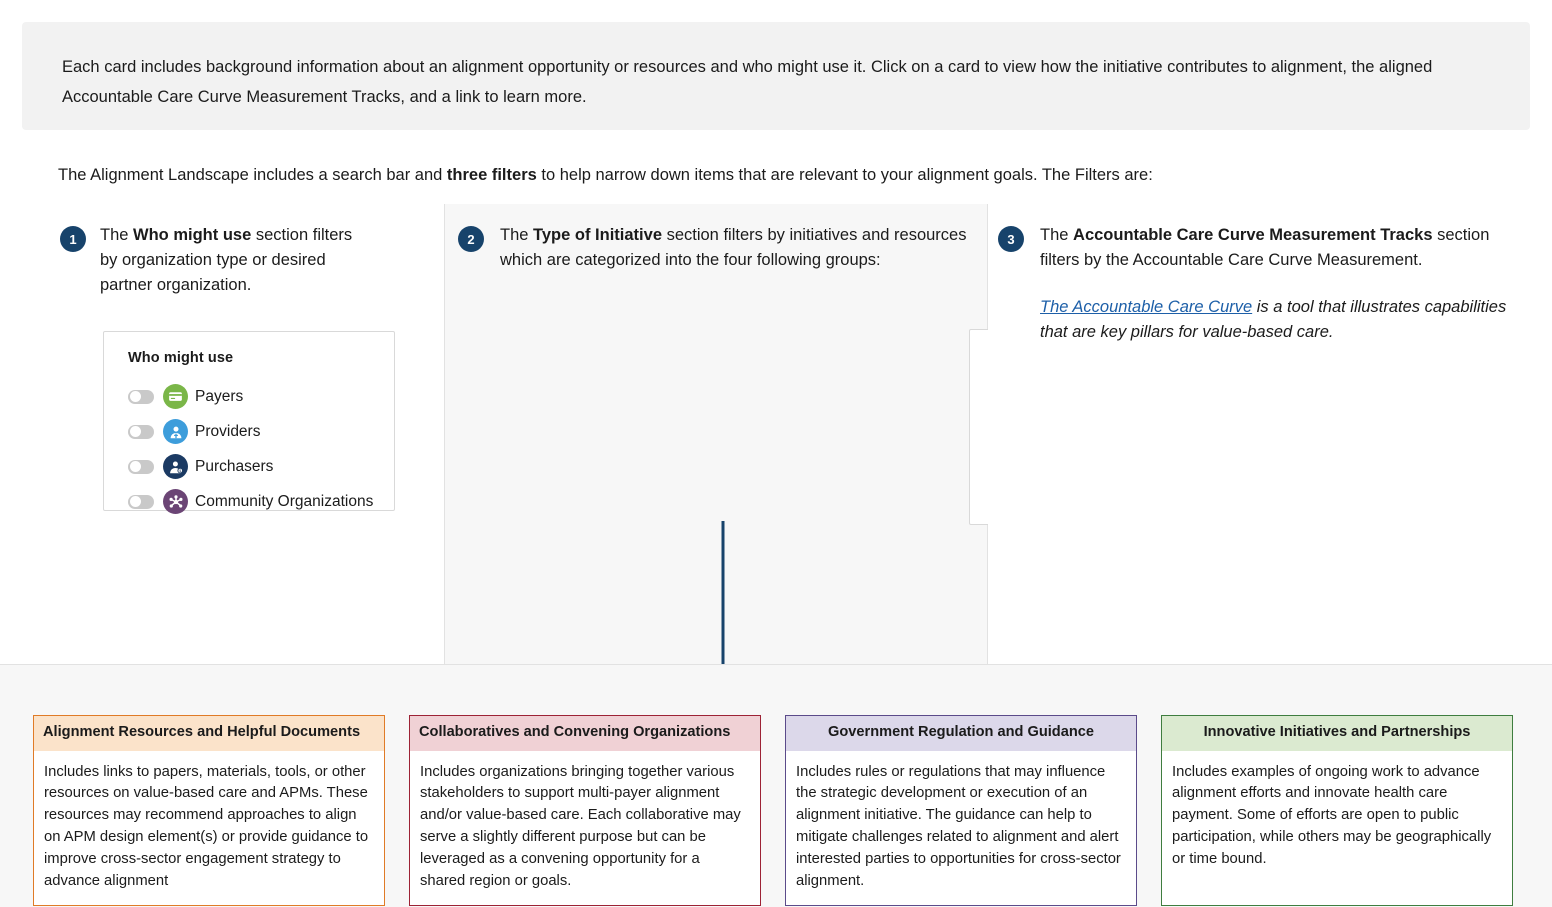 The width and height of the screenshot is (1552, 907). I want to click on who-card-title: Who might use, so click(181, 358).